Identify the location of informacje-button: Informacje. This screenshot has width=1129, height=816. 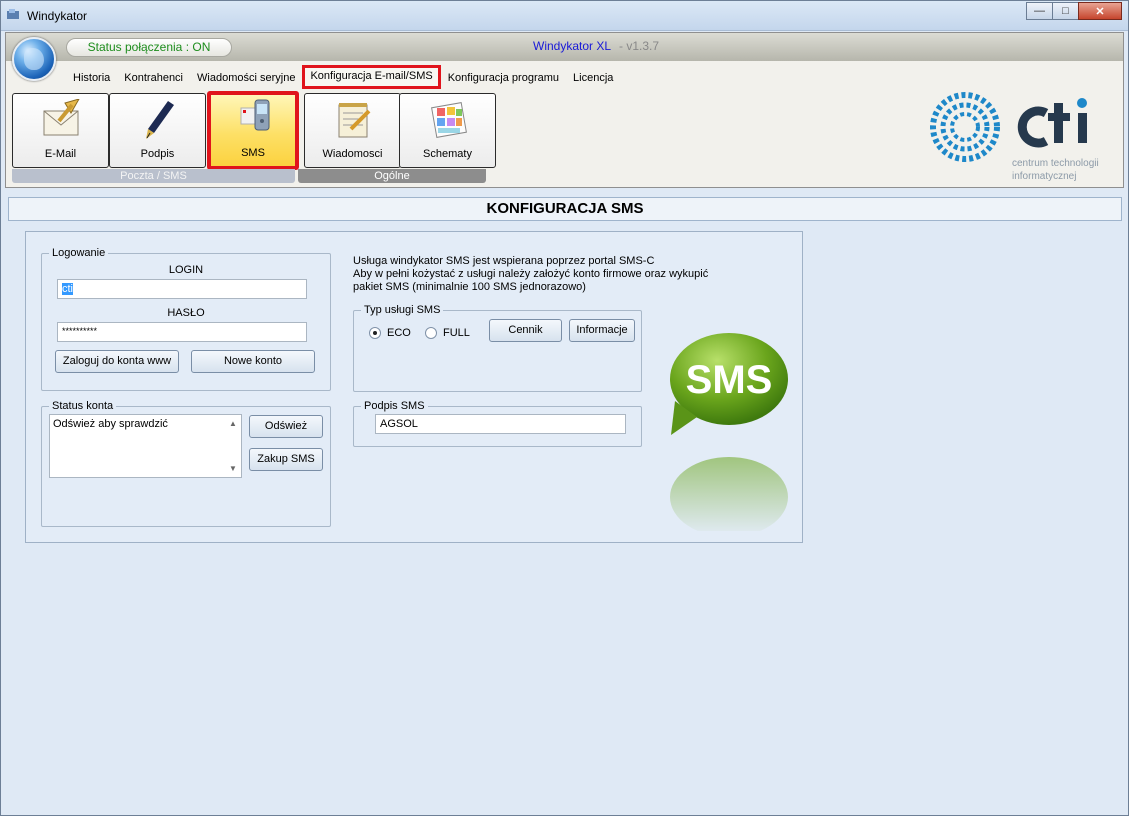
(602, 330).